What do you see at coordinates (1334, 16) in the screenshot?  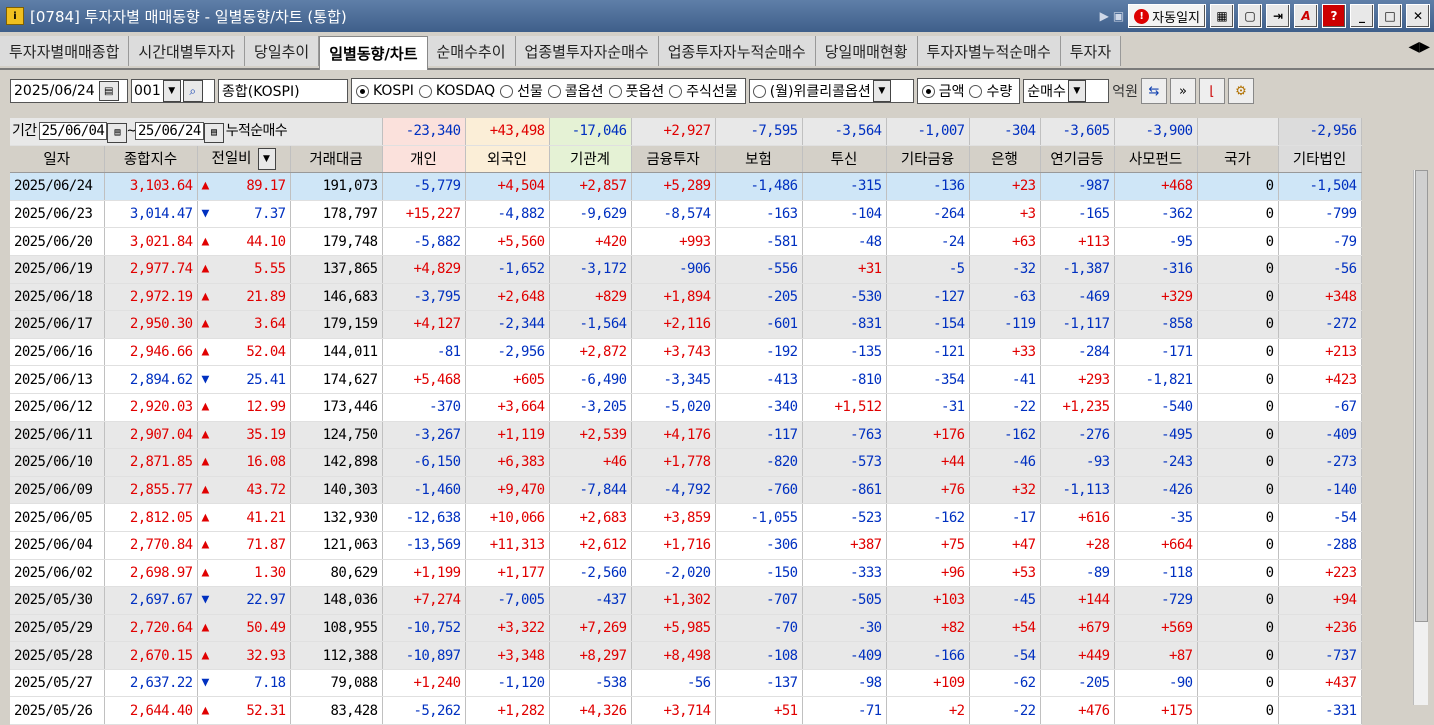 I see `help-icon: ?` at bounding box center [1334, 16].